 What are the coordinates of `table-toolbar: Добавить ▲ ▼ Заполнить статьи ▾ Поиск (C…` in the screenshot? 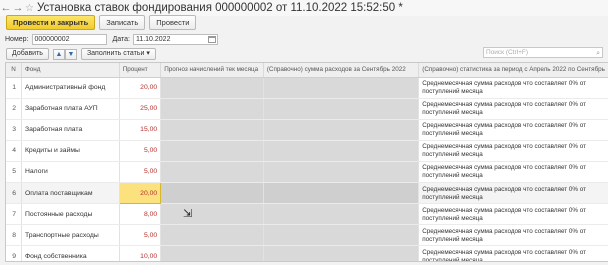 It's located at (304, 54).